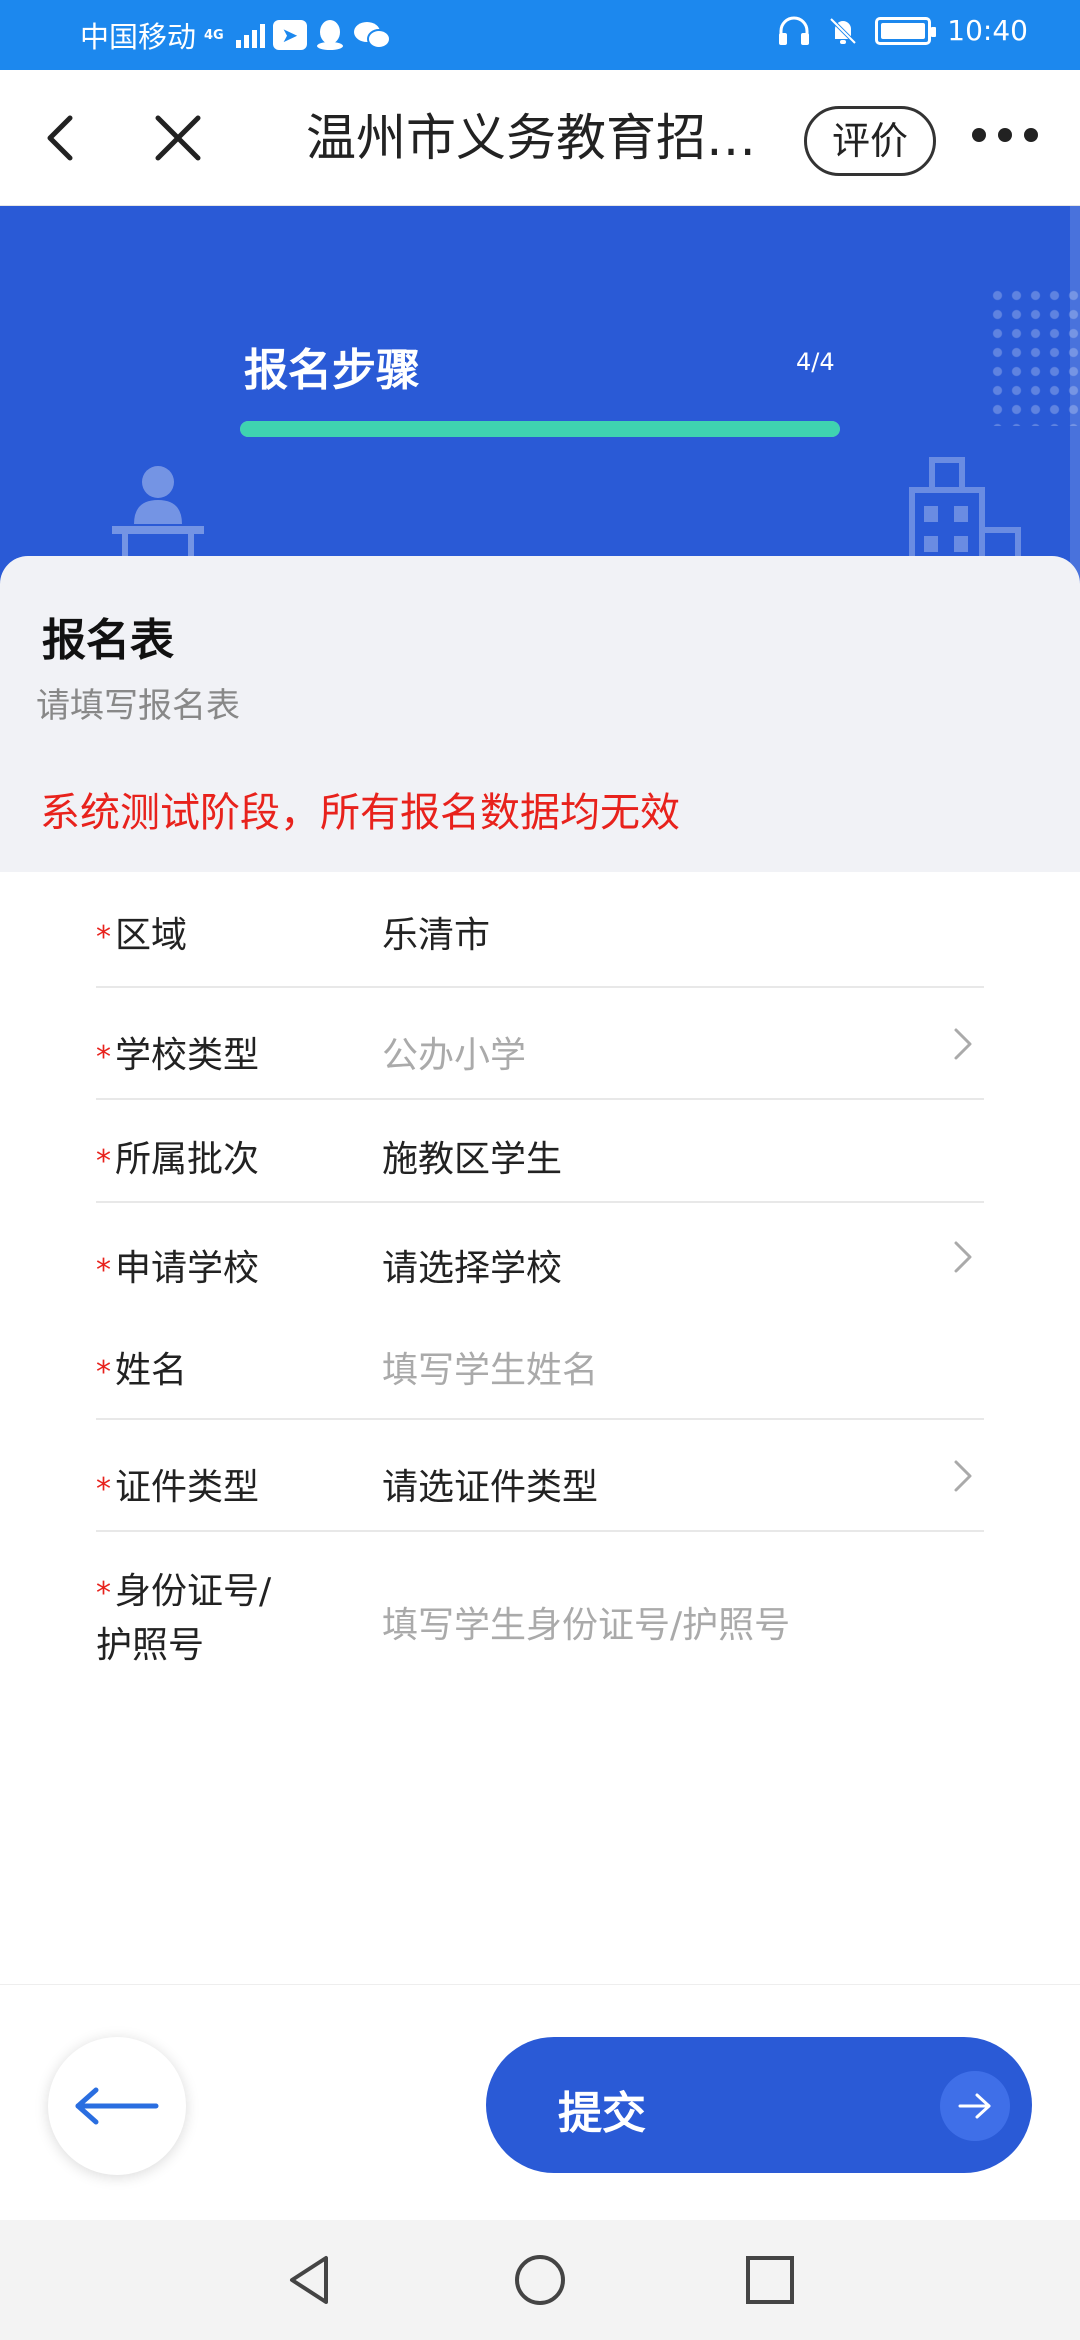  Describe the element at coordinates (540, 1044) in the screenshot. I see `form-row-school-type: * 学校类型 公办小学` at that location.